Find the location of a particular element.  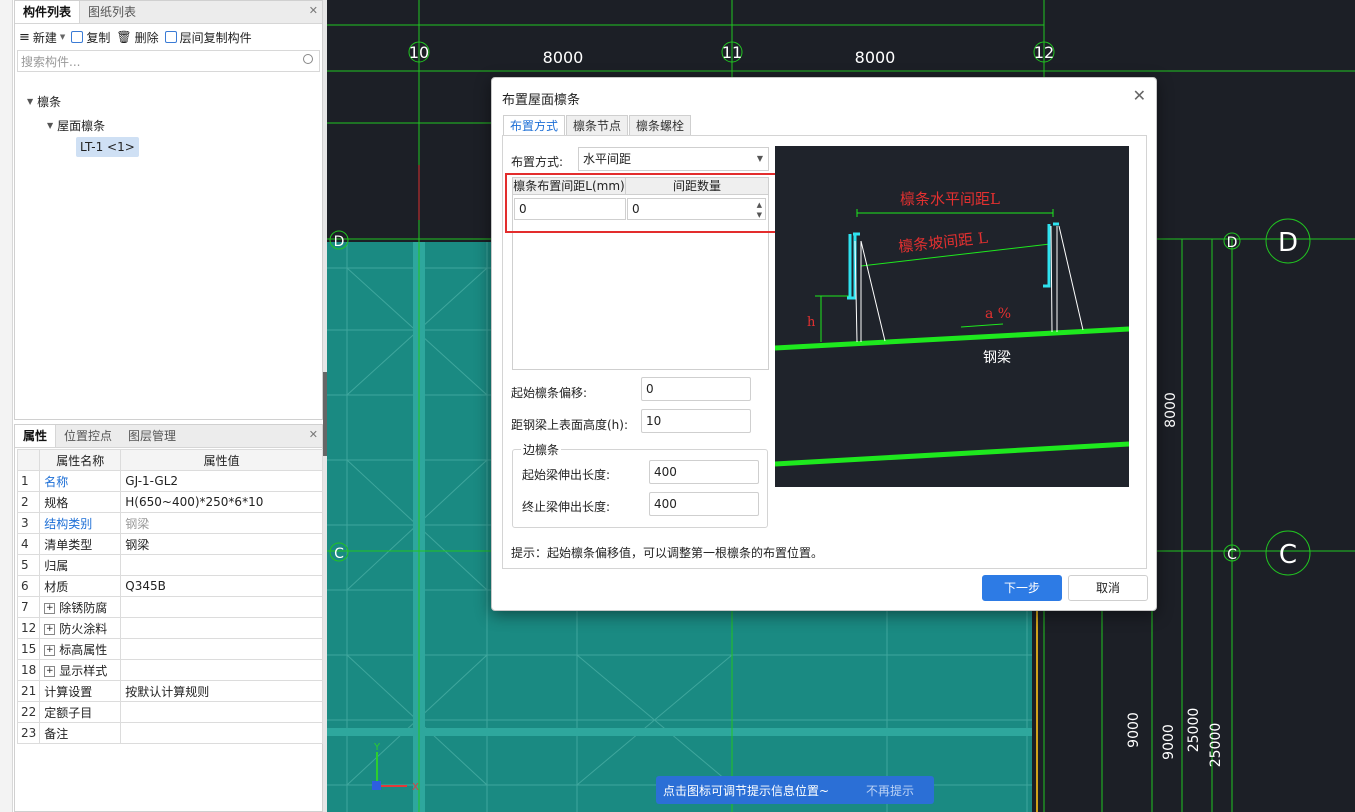

row-number: 22 is located at coordinates (28, 712).